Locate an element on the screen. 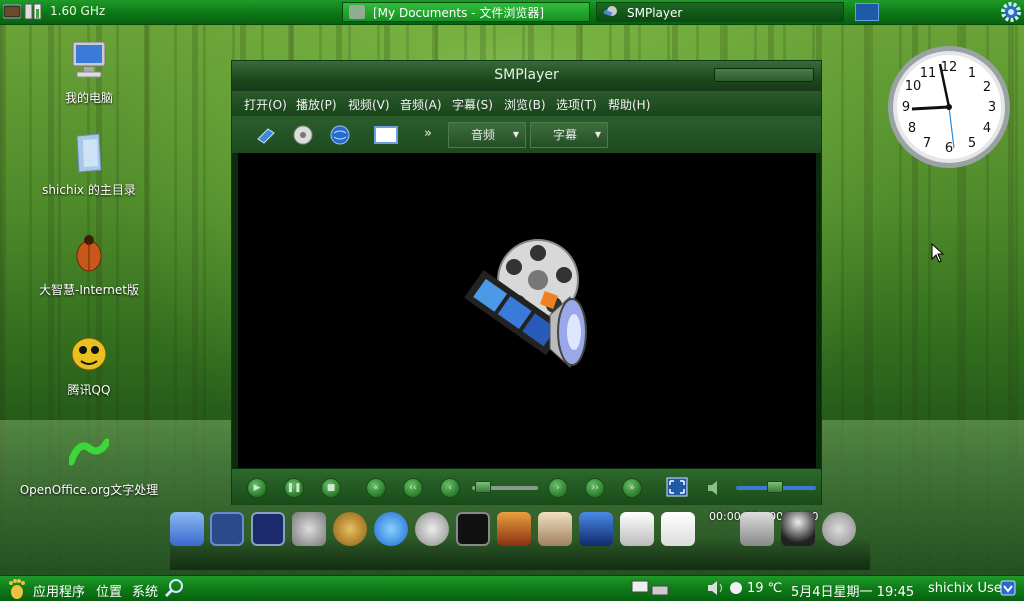  audio-track-combo: 音频 ▼ is located at coordinates (487, 135).